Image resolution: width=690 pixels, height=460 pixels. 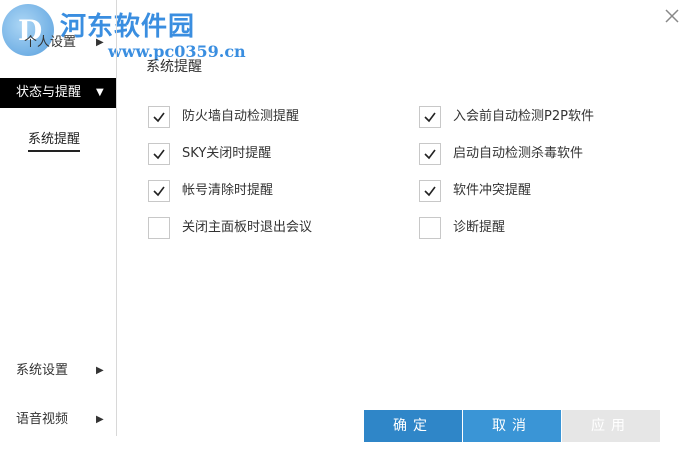 I want to click on sidebar-item-label: 状态与提醒, so click(x=49, y=92).